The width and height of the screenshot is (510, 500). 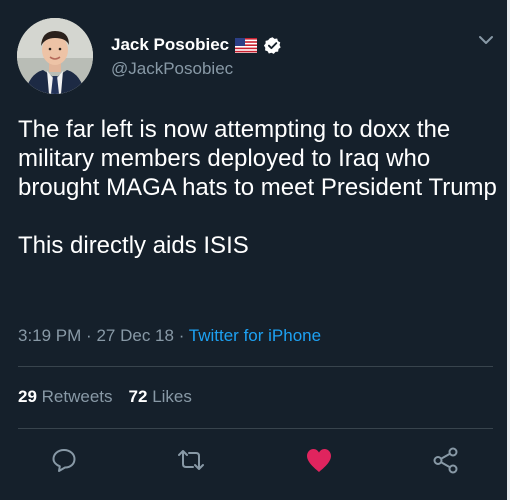 What do you see at coordinates (135, 335) in the screenshot?
I see `tweet-date: 27 Dec 18` at bounding box center [135, 335].